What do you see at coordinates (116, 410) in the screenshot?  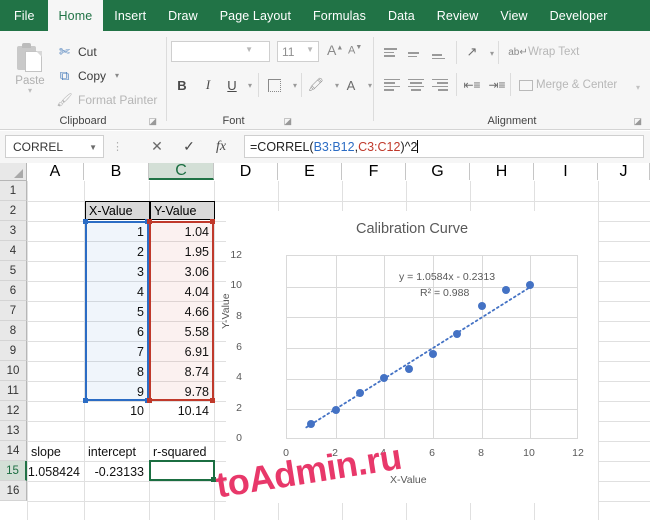 I see `cell-b12: 10` at bounding box center [116, 410].